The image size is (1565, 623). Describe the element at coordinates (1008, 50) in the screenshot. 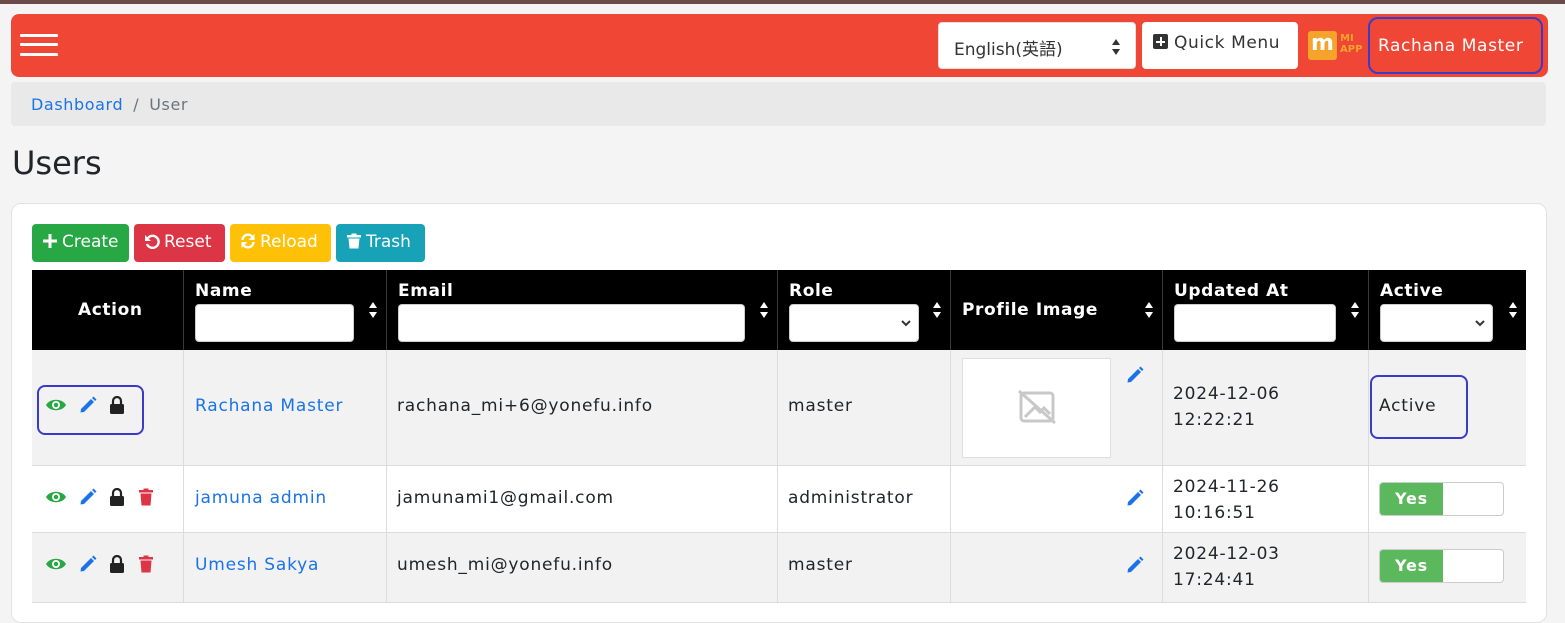

I see `language-select-value: English(英語)` at that location.